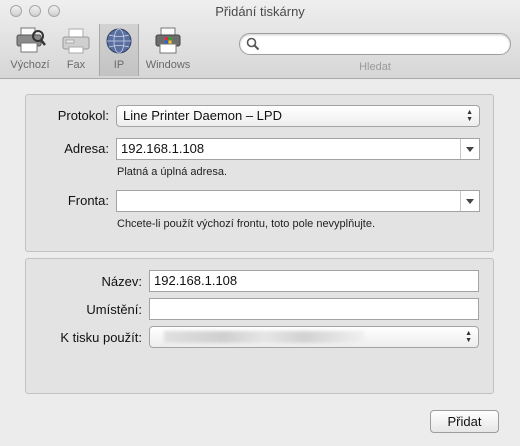  I want to click on location-label: Umístění:, so click(114, 309).